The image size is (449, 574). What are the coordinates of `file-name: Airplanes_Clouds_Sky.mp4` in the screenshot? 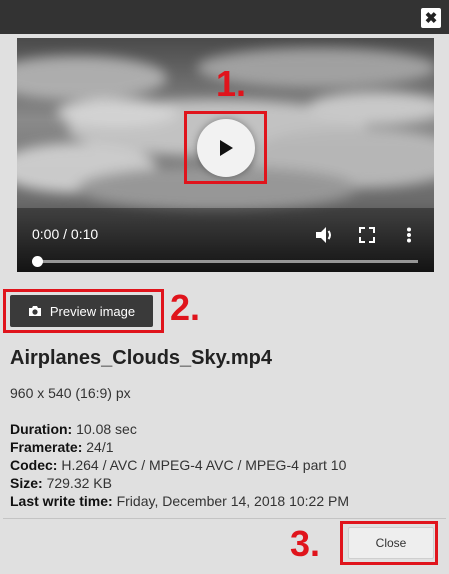 It's located at (141, 358).